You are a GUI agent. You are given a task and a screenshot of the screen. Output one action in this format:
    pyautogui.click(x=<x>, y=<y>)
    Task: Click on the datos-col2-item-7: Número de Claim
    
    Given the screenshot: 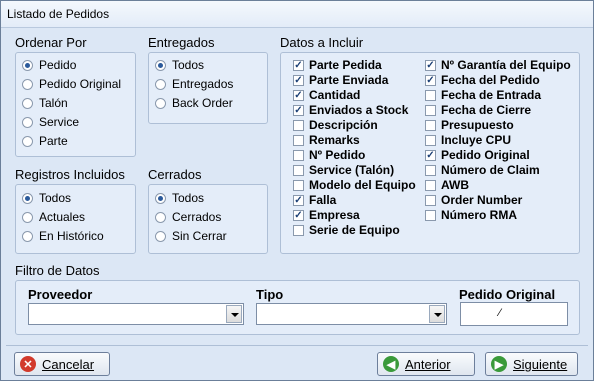 What is the action you would take?
    pyautogui.click(x=482, y=170)
    